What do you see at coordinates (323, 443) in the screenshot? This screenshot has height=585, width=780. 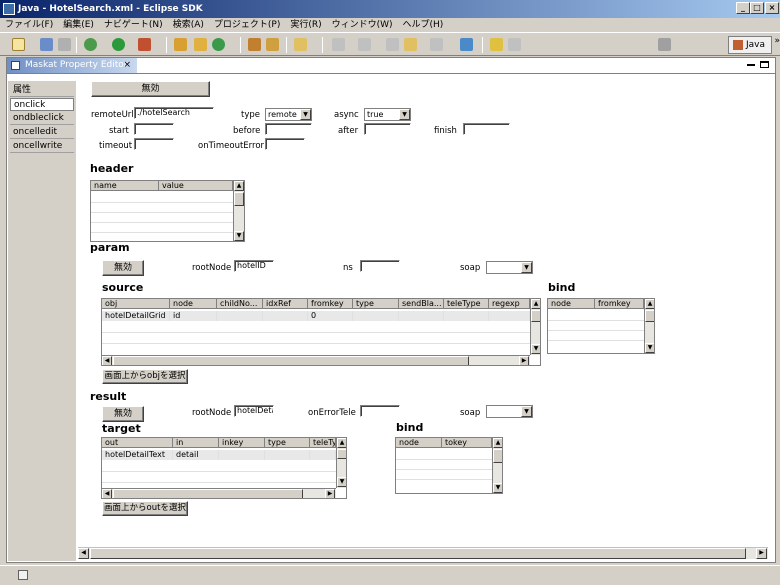 I see `target-col-teletype: teleTy` at bounding box center [323, 443].